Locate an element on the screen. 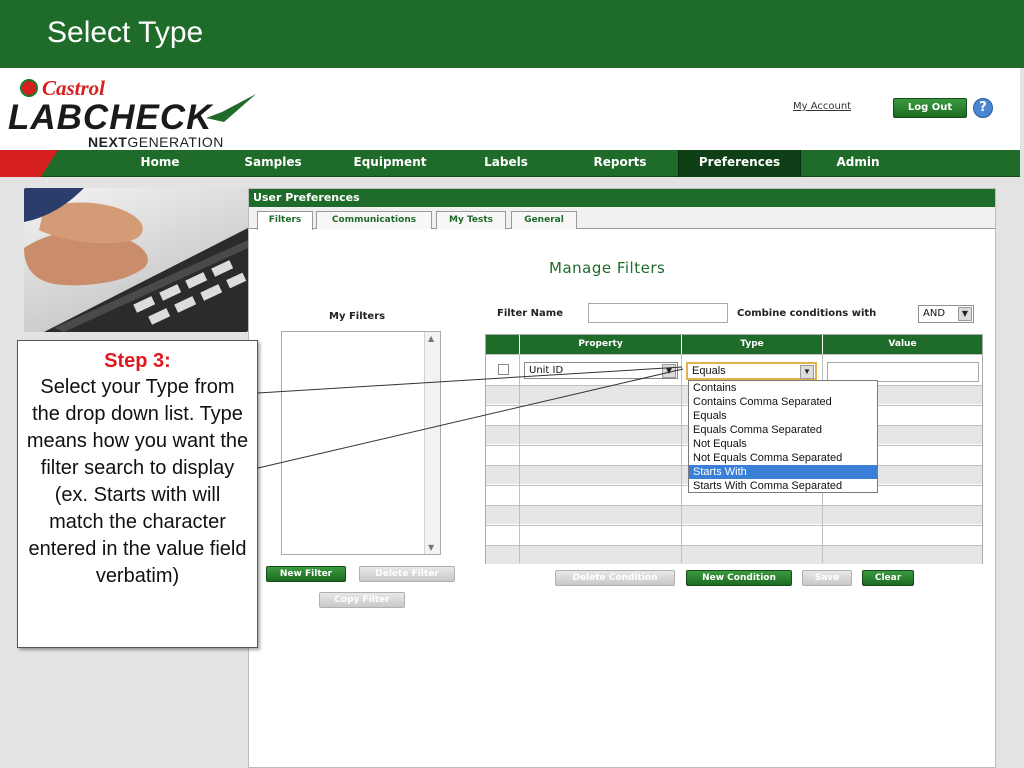  scroll-down-icon: ▼ is located at coordinates (431, 547).